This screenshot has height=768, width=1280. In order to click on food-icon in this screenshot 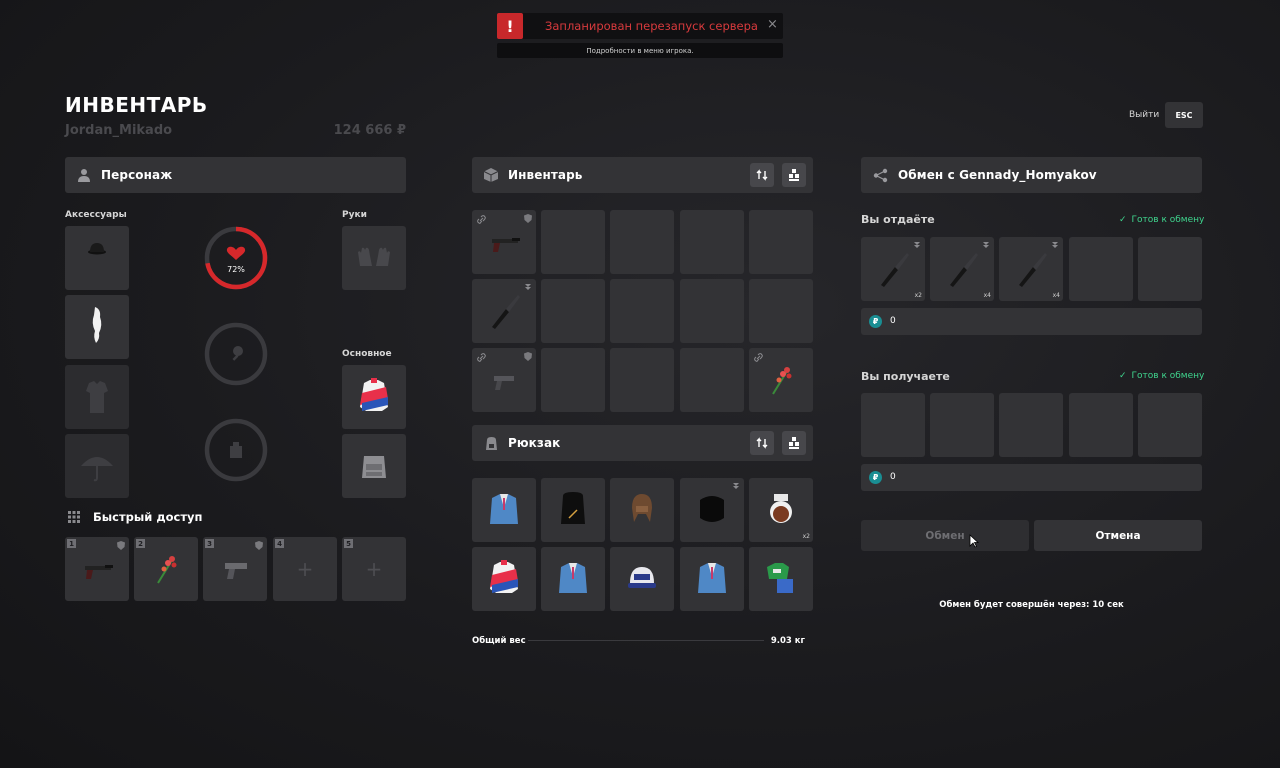, I will do `click(237, 353)`.